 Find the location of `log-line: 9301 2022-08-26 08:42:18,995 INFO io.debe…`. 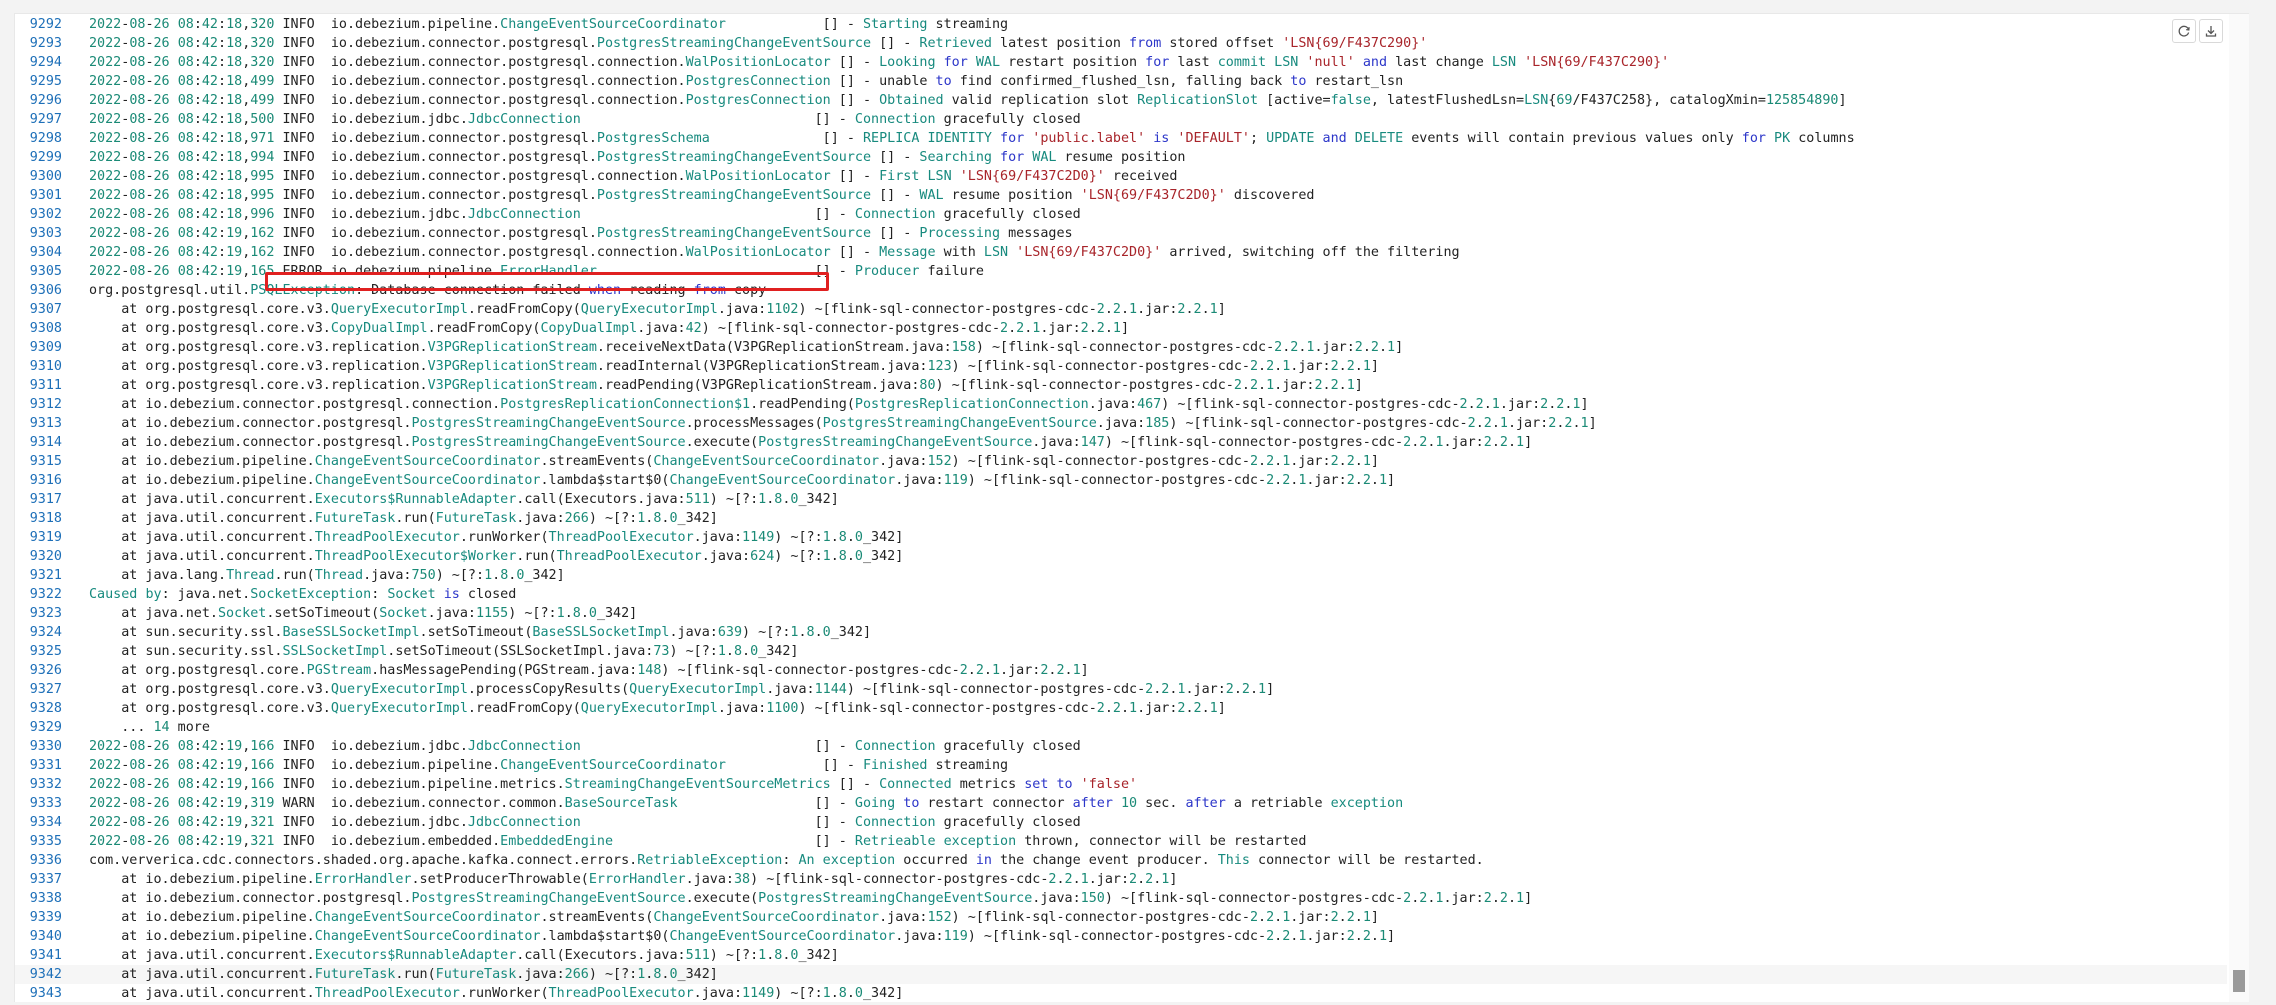

log-line: 9301 2022-08-26 08:42:18,995 INFO io.debe… is located at coordinates (1121, 195).